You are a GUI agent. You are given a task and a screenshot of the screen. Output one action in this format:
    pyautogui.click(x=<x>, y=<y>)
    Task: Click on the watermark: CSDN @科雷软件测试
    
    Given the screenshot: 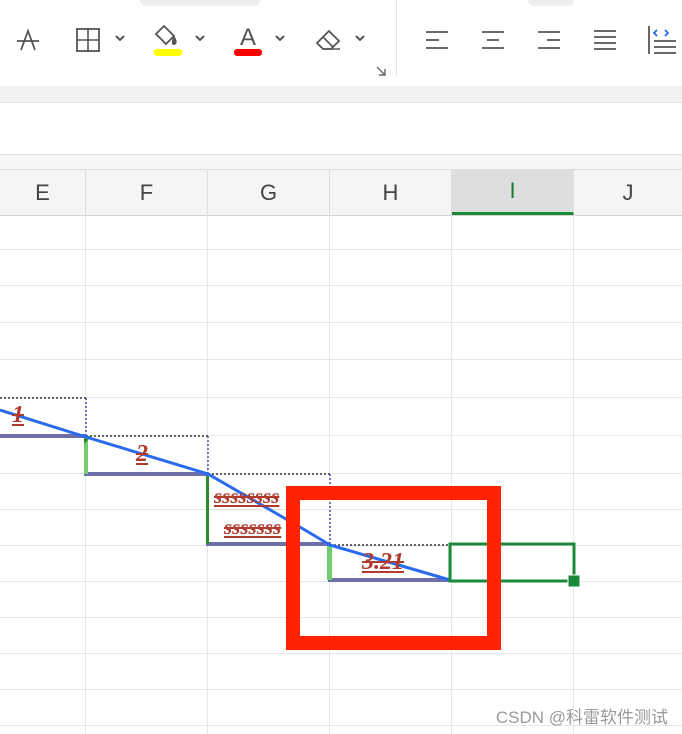 What is the action you would take?
    pyautogui.click(x=581, y=717)
    